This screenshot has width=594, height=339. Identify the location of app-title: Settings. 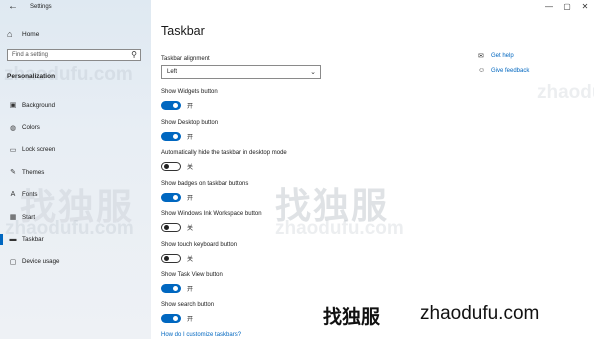
(41, 7).